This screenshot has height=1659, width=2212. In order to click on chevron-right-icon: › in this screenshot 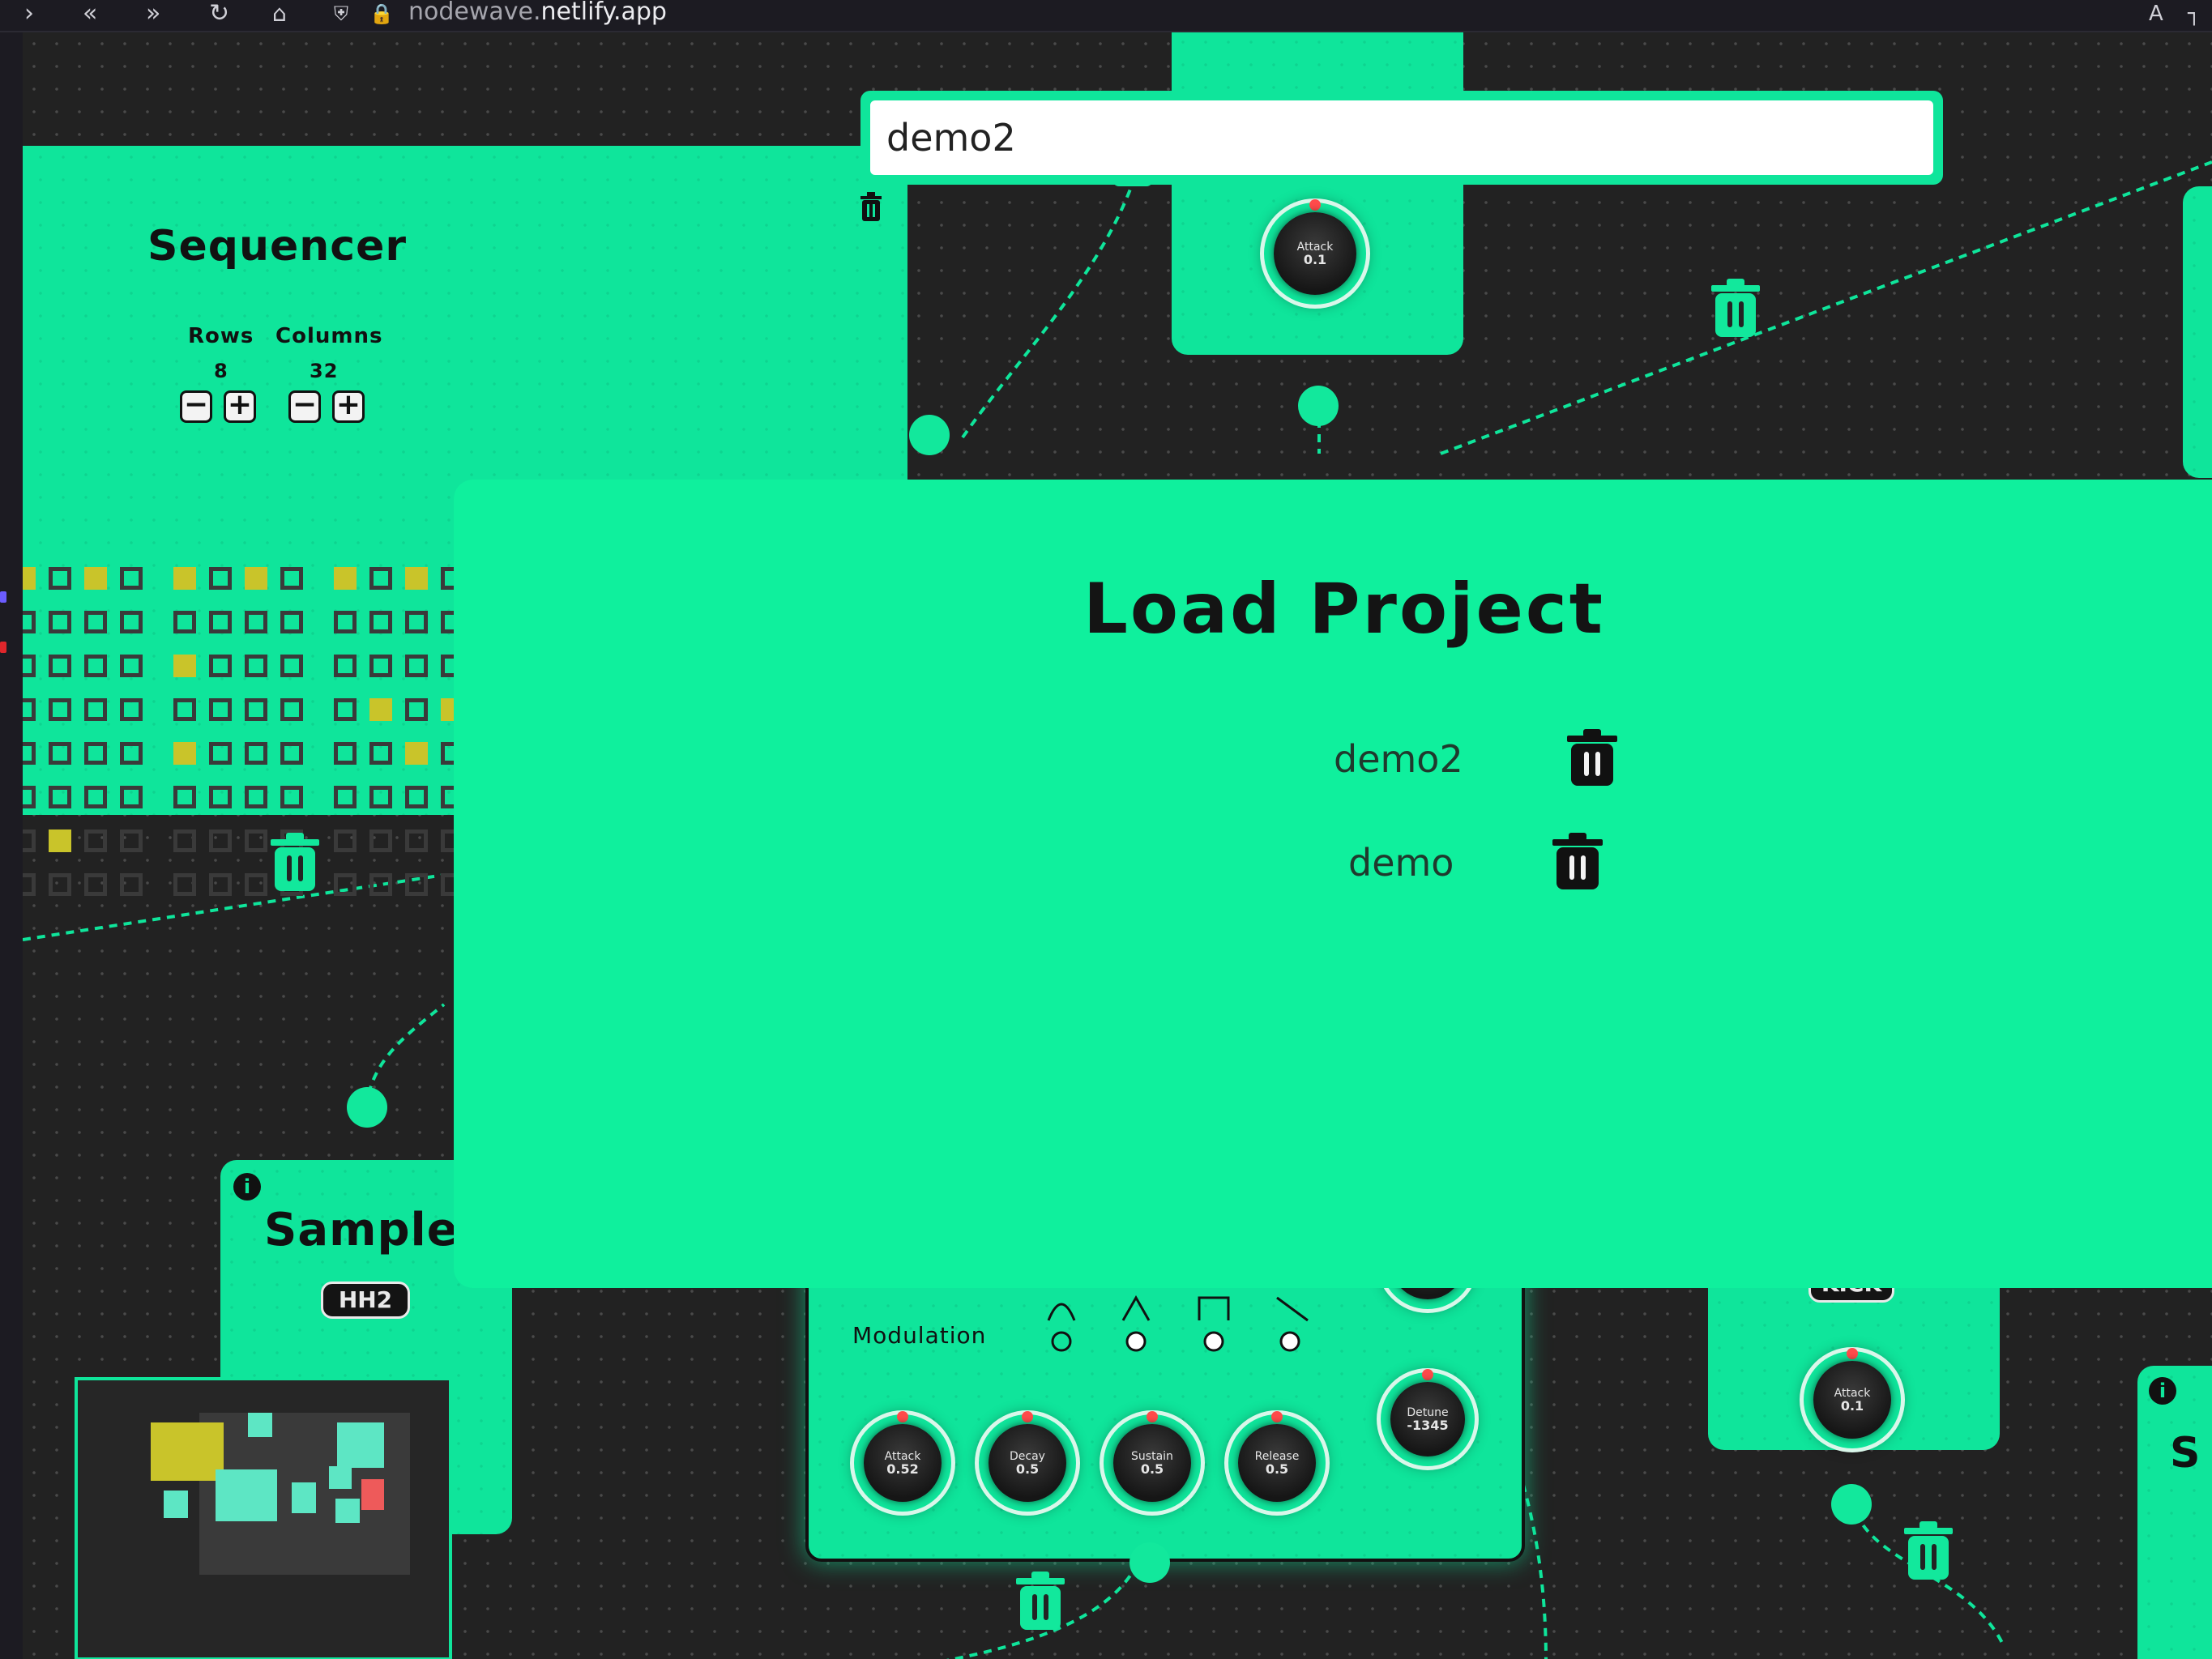, I will do `click(29, 15)`.